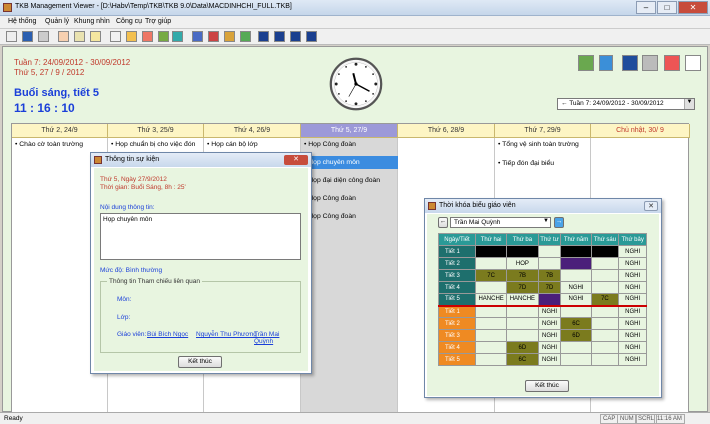 The width and height of the screenshot is (710, 424). Describe the element at coordinates (277, 338) in the screenshot. I see `teacher-link: Trần Mai Quỳnh` at that location.